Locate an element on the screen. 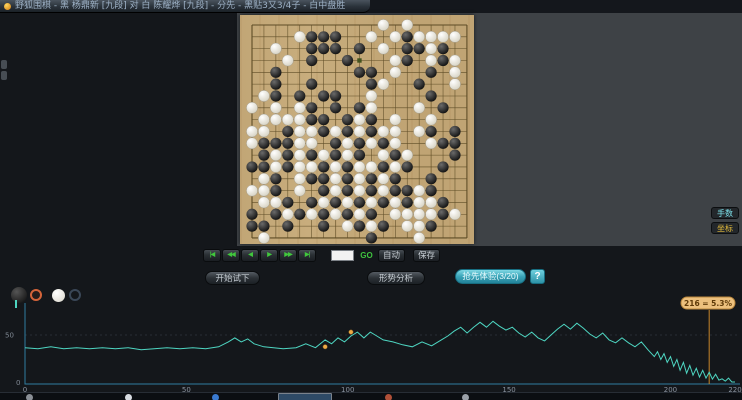 This screenshot has height=400, width=742. auto-play-button: 自动 is located at coordinates (391, 255).